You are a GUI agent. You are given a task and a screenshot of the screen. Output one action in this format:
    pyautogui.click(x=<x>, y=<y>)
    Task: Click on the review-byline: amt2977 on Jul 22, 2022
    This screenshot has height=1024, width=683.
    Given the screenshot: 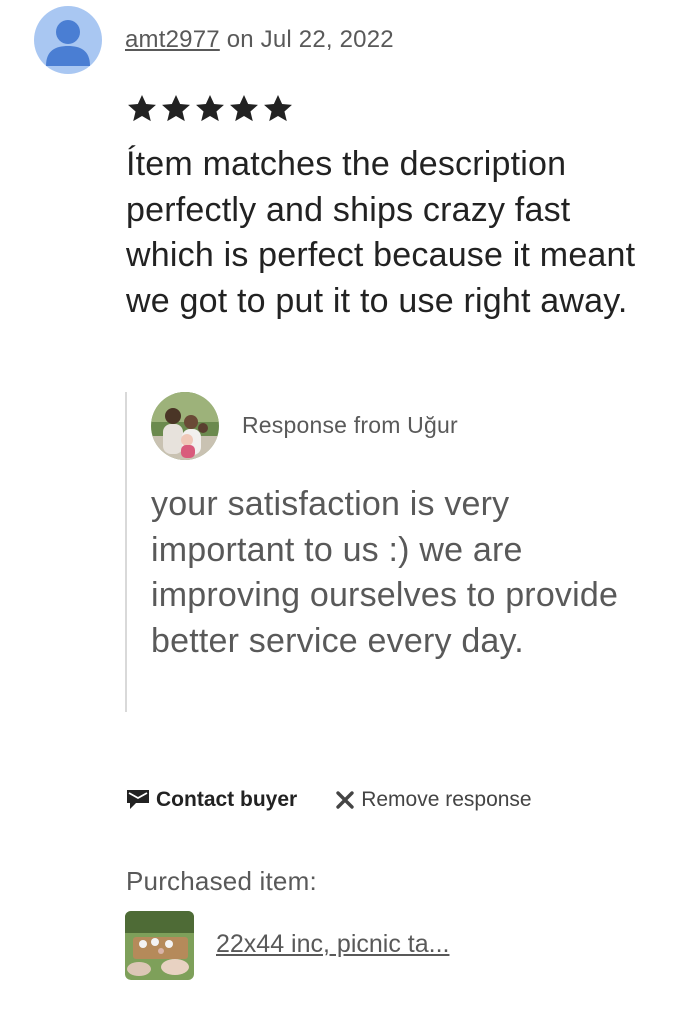 What is the action you would take?
    pyautogui.click(x=259, y=40)
    